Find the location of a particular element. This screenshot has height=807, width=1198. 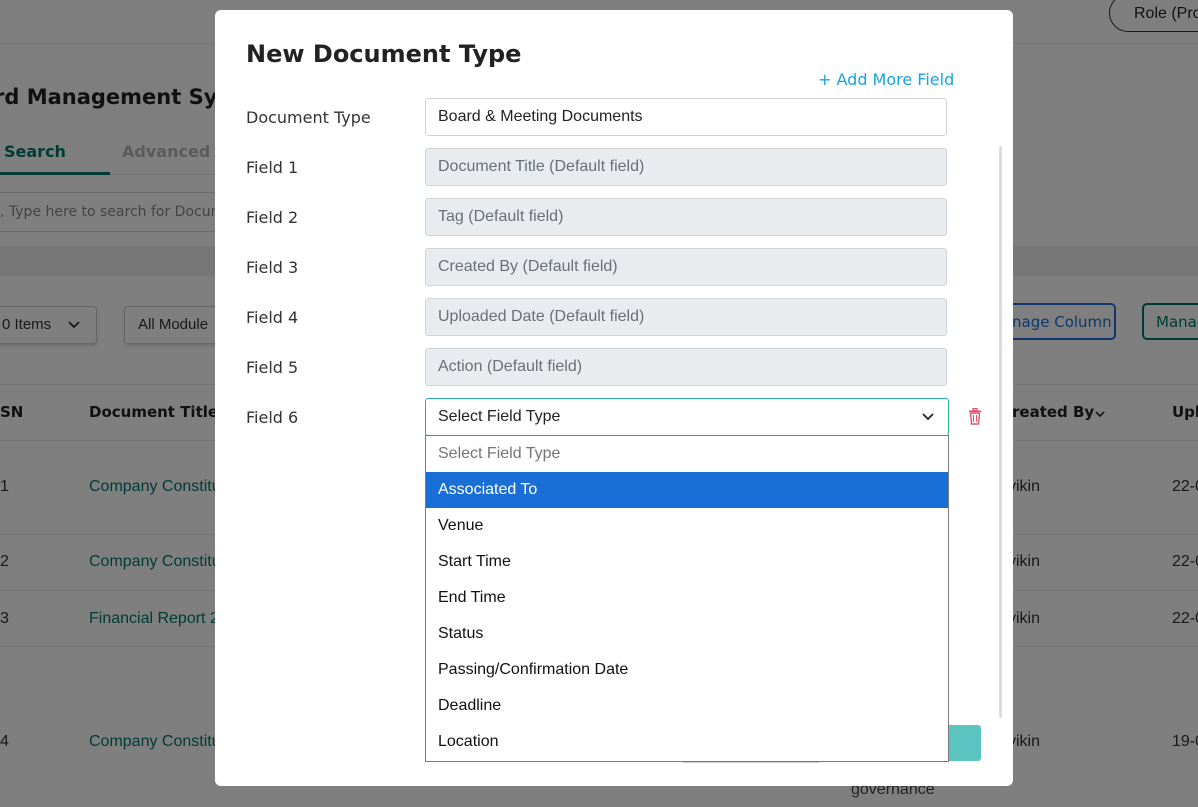

field-1-label: Field 1 is located at coordinates (272, 167).